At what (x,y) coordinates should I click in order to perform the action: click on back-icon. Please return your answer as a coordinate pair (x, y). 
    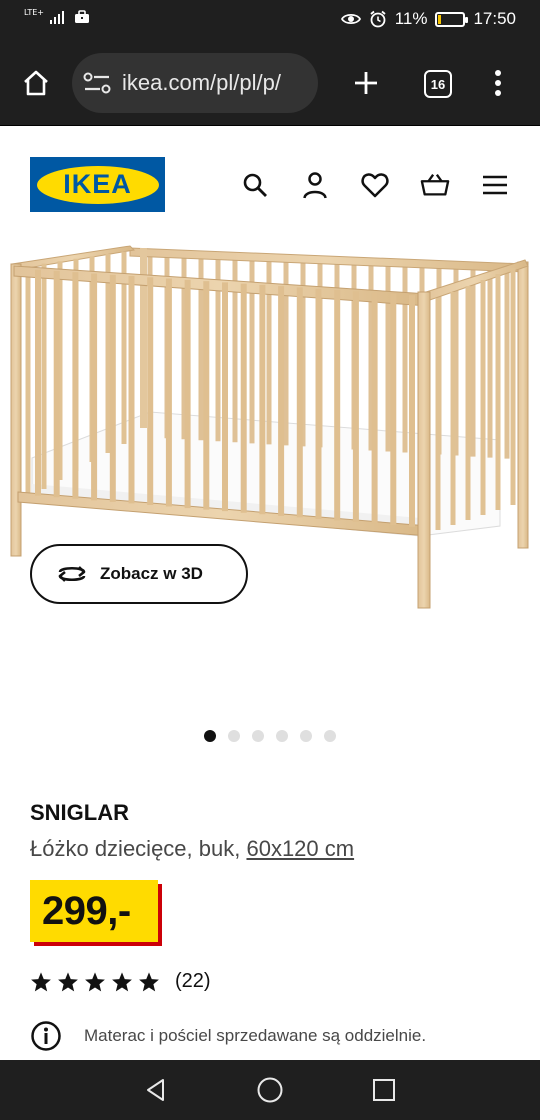
    Looking at the image, I should click on (156, 1090).